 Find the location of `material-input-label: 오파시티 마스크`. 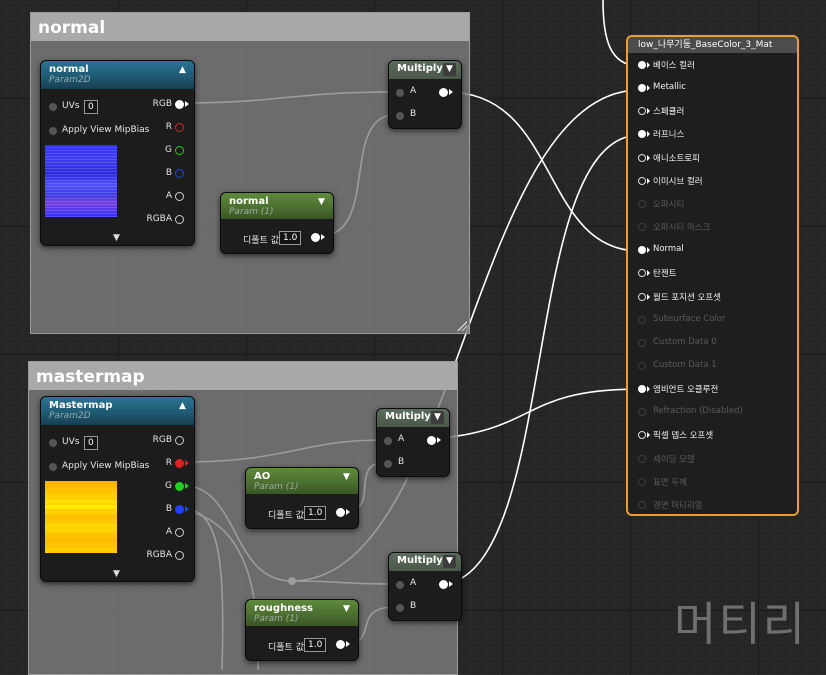

material-input-label: 오파시티 마스크 is located at coordinates (682, 228).